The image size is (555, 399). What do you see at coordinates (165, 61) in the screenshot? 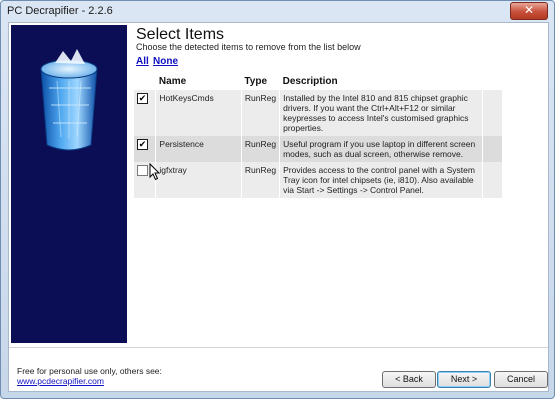
I see `select-none-link: None` at bounding box center [165, 61].